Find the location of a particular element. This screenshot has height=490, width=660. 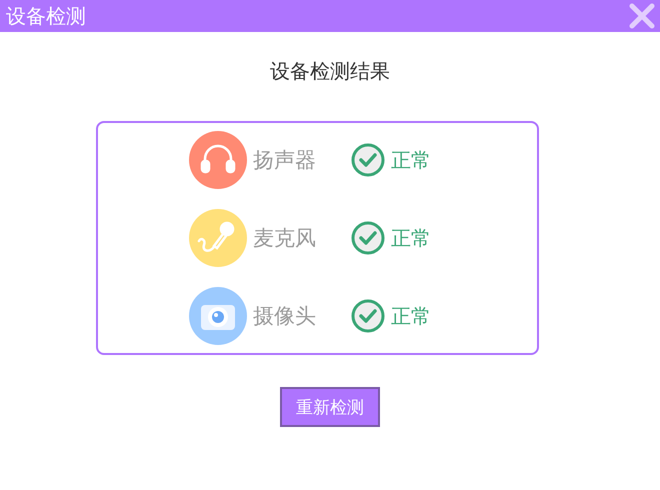

recheck-button: 重新检测 is located at coordinates (330, 407).